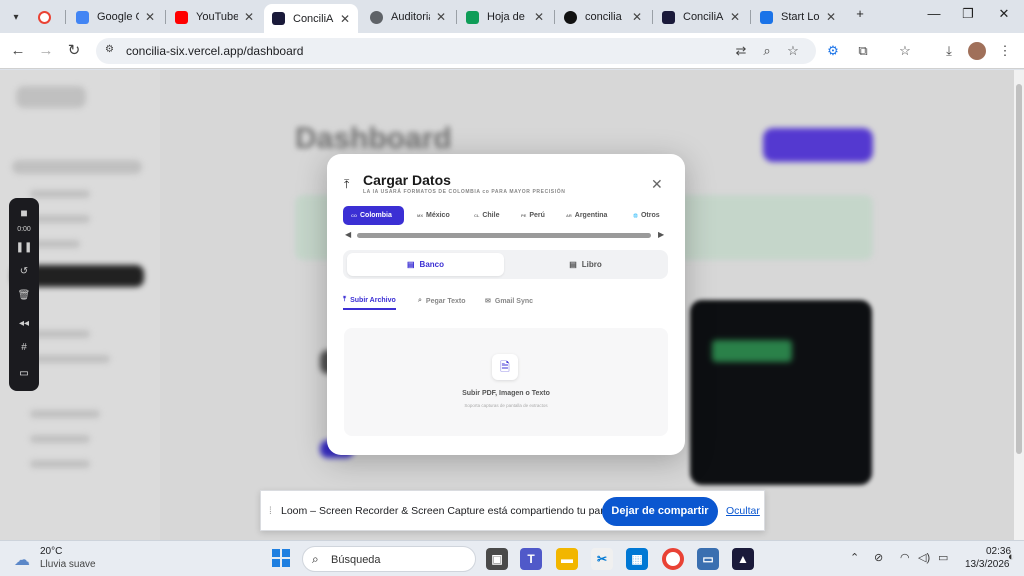 The image size is (1024, 576). Describe the element at coordinates (68, 564) in the screenshot. I see `weather-condition: Lluvia suave` at that location.